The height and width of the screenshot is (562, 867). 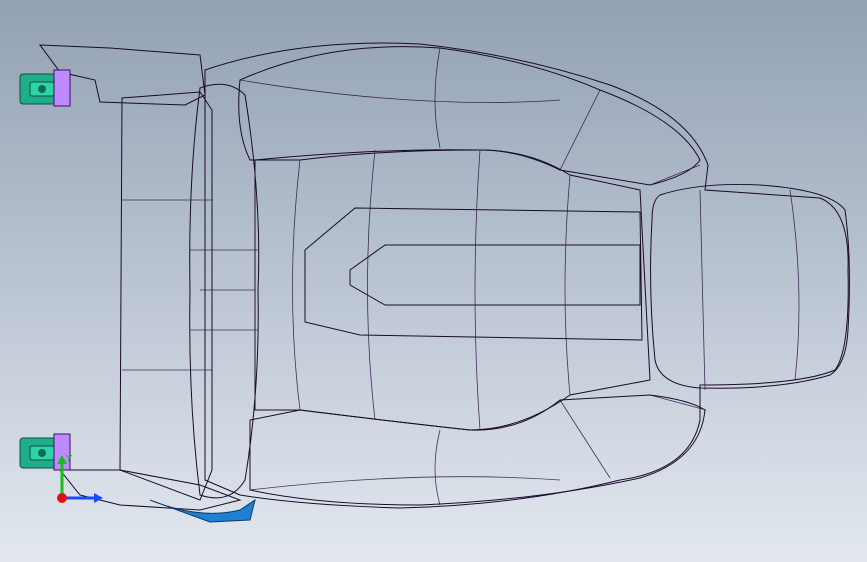 What do you see at coordinates (495, 275) in the screenshot?
I see `centre-tube` at bounding box center [495, 275].